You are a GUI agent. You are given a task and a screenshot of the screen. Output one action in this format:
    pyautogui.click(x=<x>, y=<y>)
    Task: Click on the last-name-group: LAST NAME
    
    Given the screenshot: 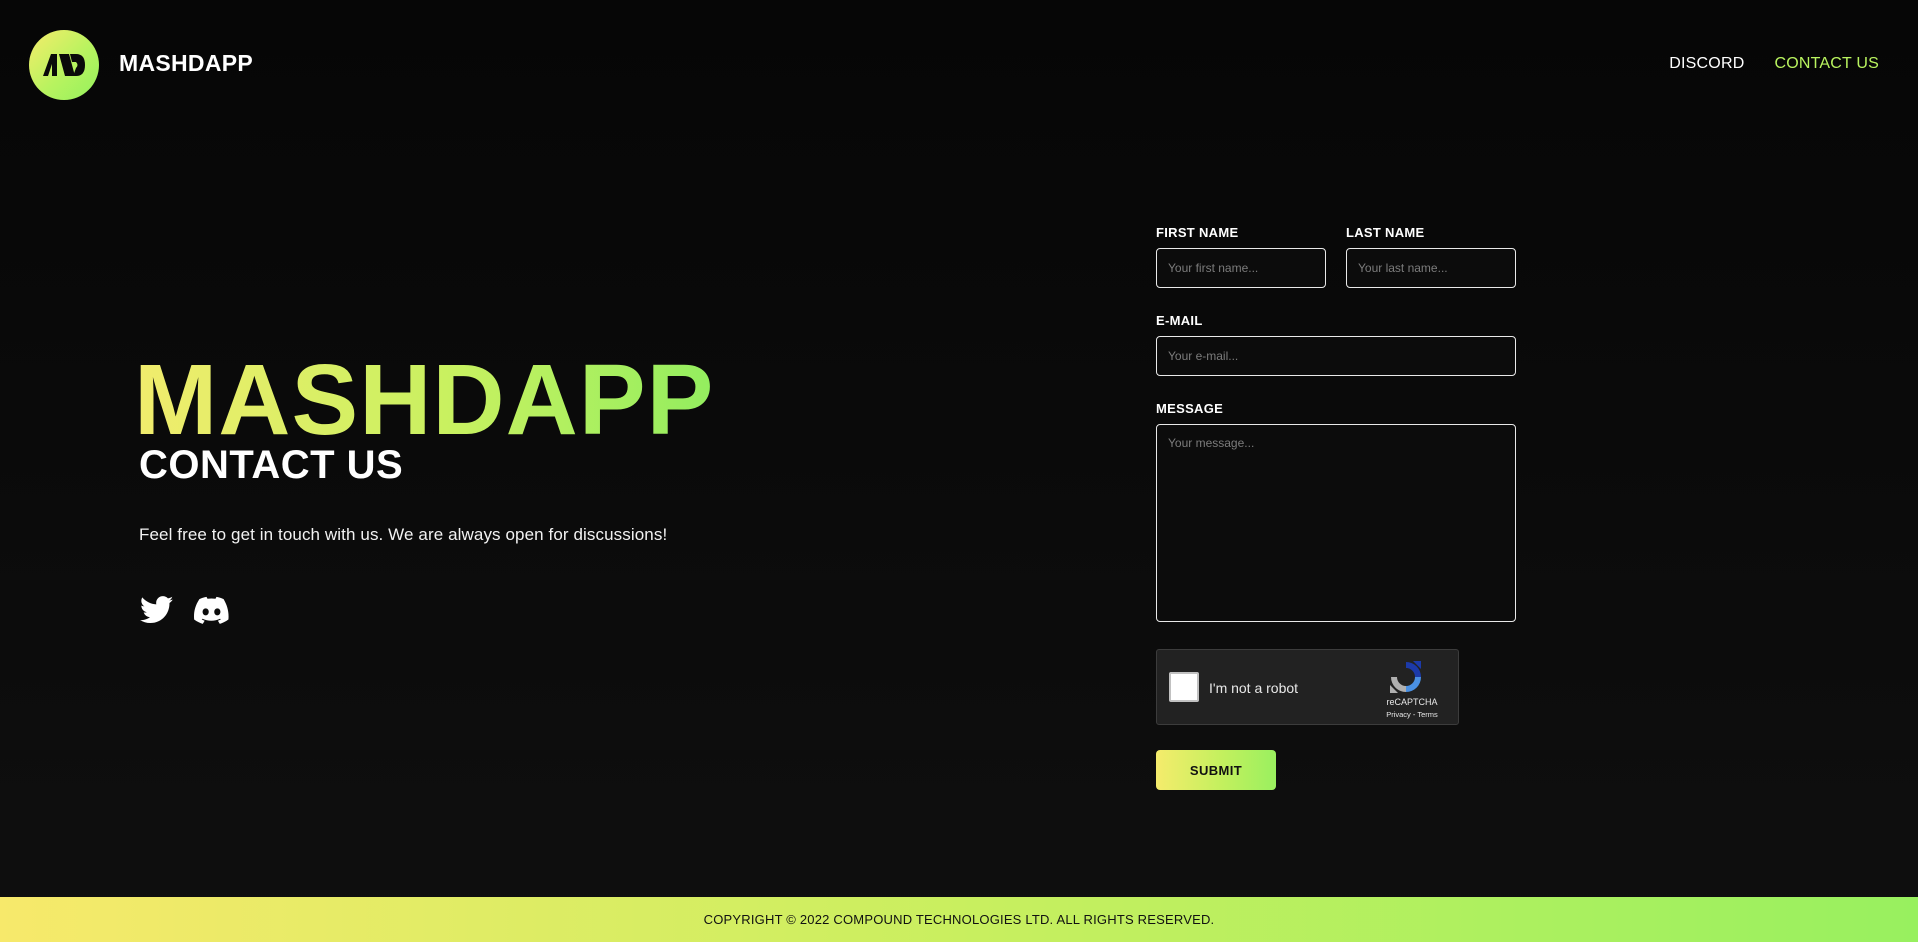 What is the action you would take?
    pyautogui.click(x=1431, y=256)
    